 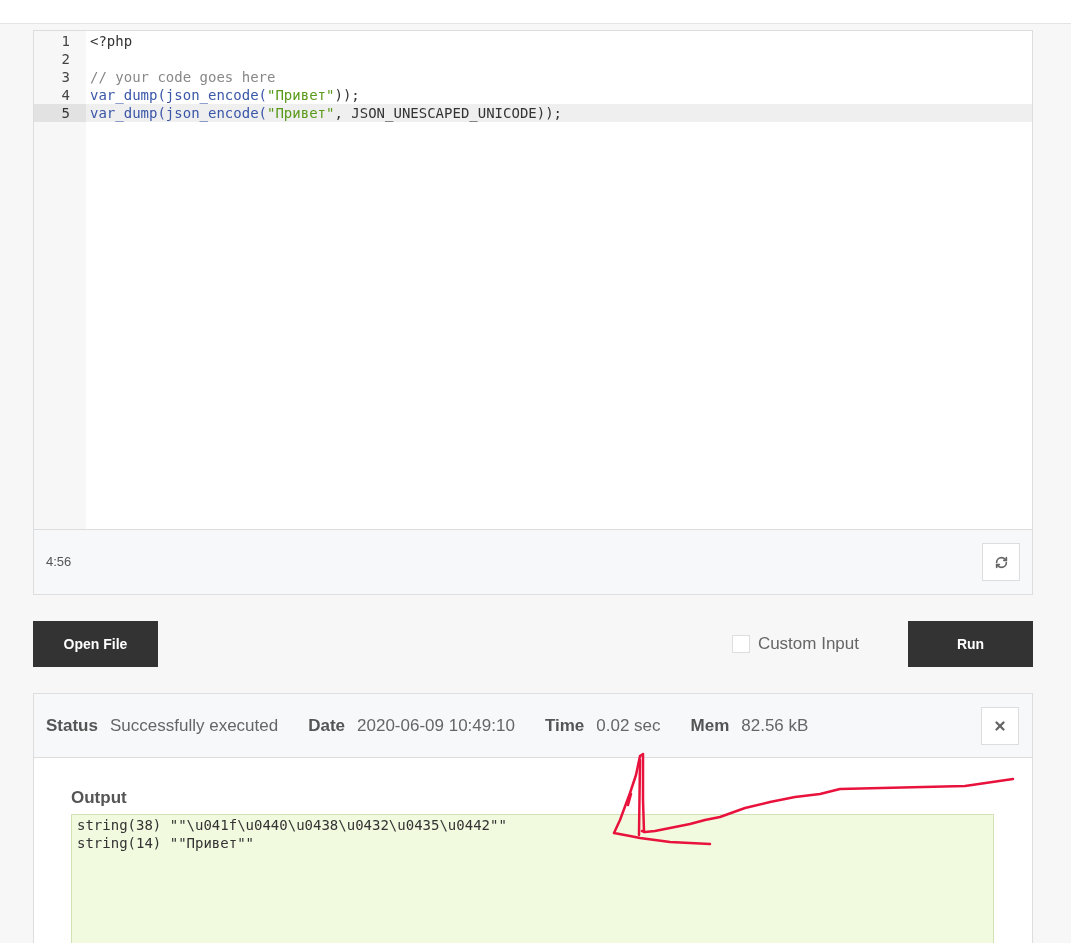 I want to click on close-icon, so click(x=1000, y=725).